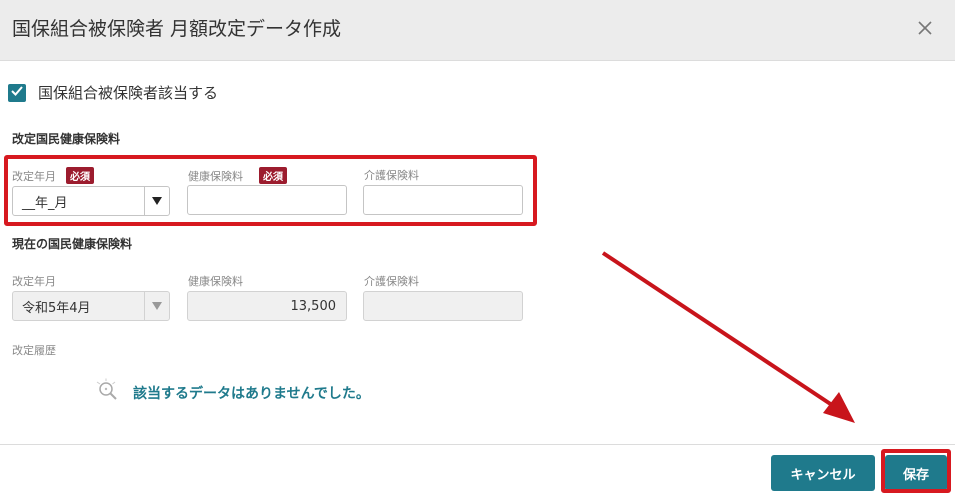 The height and width of the screenshot is (495, 955). Describe the element at coordinates (108, 393) in the screenshot. I see `search-empty-icon` at that location.